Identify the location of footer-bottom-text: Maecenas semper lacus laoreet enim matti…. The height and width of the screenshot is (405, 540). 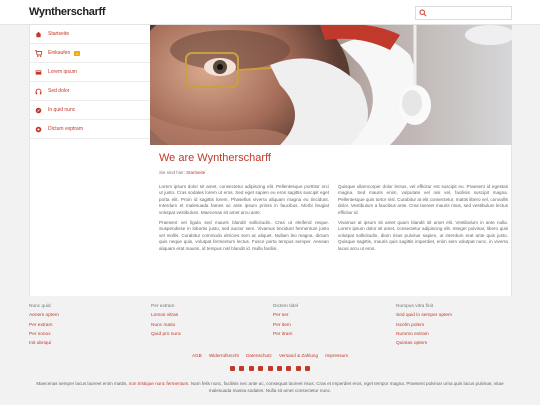
(270, 387).